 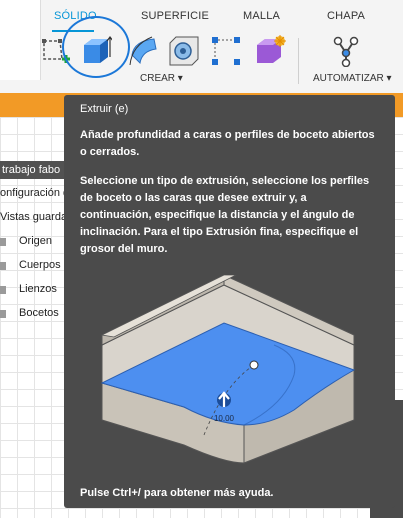 I want to click on browser-item-canvases: Lienzos, so click(x=35, y=290).